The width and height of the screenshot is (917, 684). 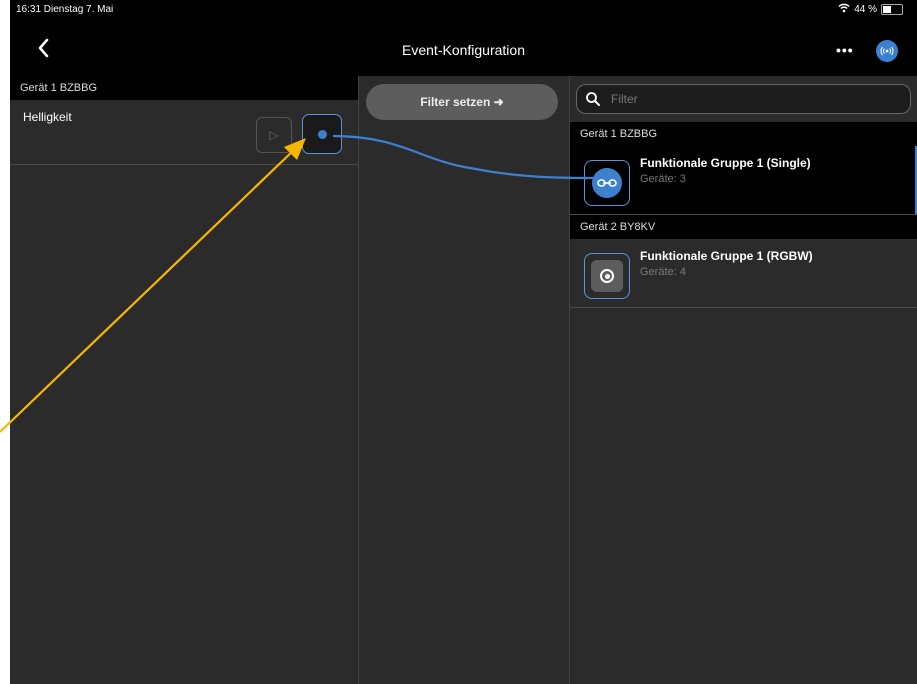 I want to click on group-row-single: Funktionale Gruppe 1 (Single) Geräte: 3, so click(x=743, y=180).